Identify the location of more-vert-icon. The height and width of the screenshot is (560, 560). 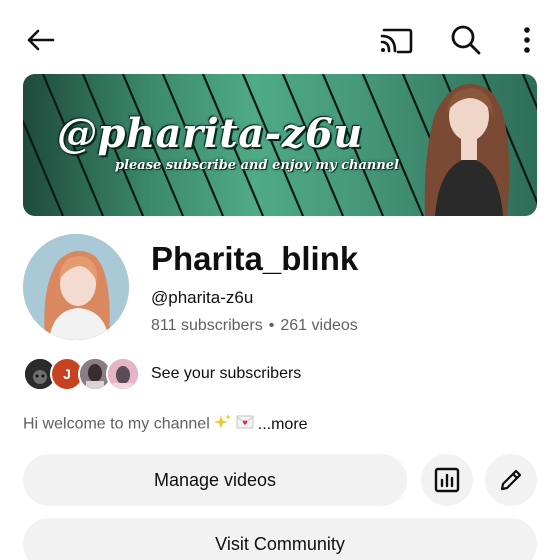
(527, 40).